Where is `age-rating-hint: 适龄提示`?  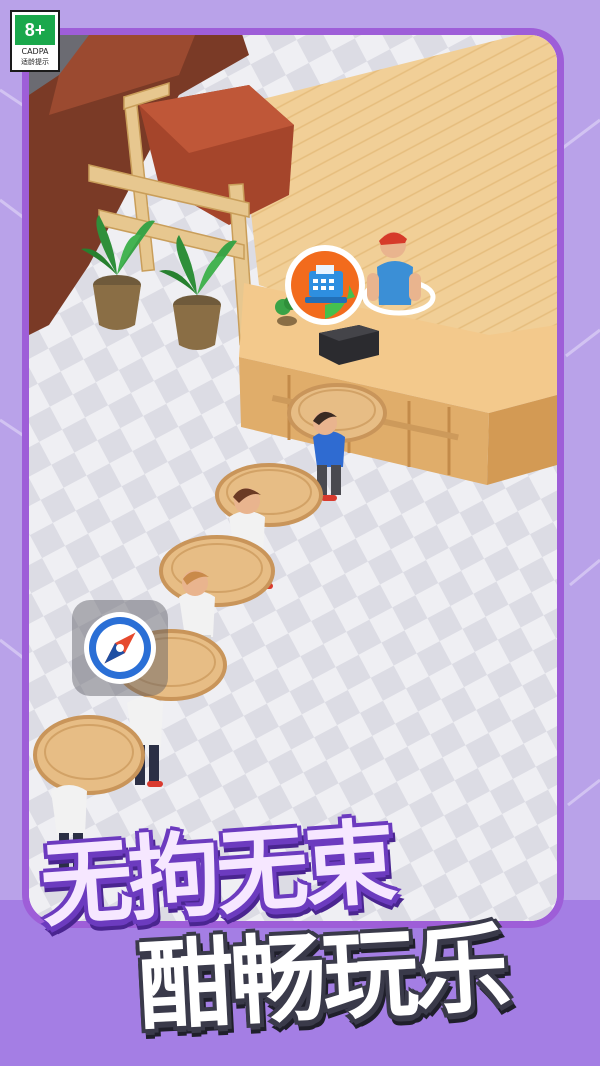 age-rating-hint: 适龄提示 is located at coordinates (35, 62).